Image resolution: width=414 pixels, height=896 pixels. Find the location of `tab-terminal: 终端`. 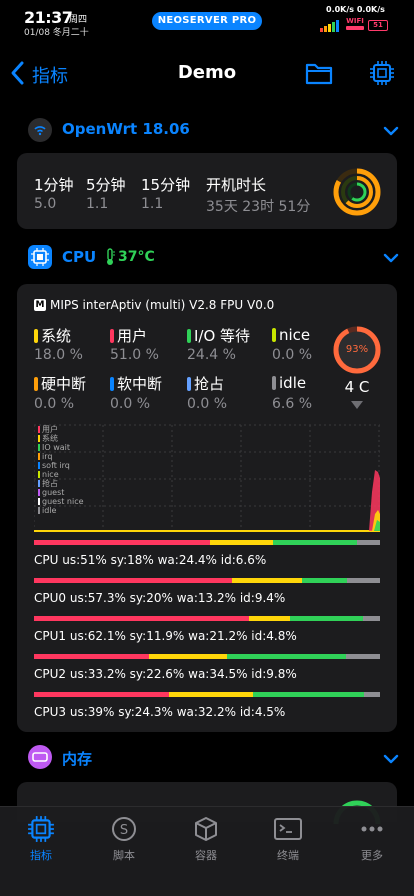

tab-terminal: 终端 is located at coordinates (288, 839).